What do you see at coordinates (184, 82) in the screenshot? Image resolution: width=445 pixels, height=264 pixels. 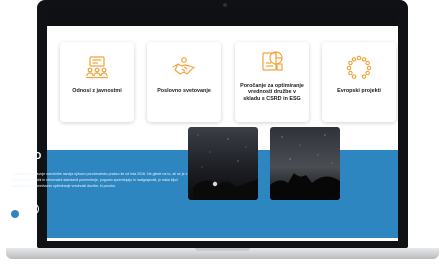 I see `card-business-consulting: Poslovno svetovanje` at bounding box center [184, 82].